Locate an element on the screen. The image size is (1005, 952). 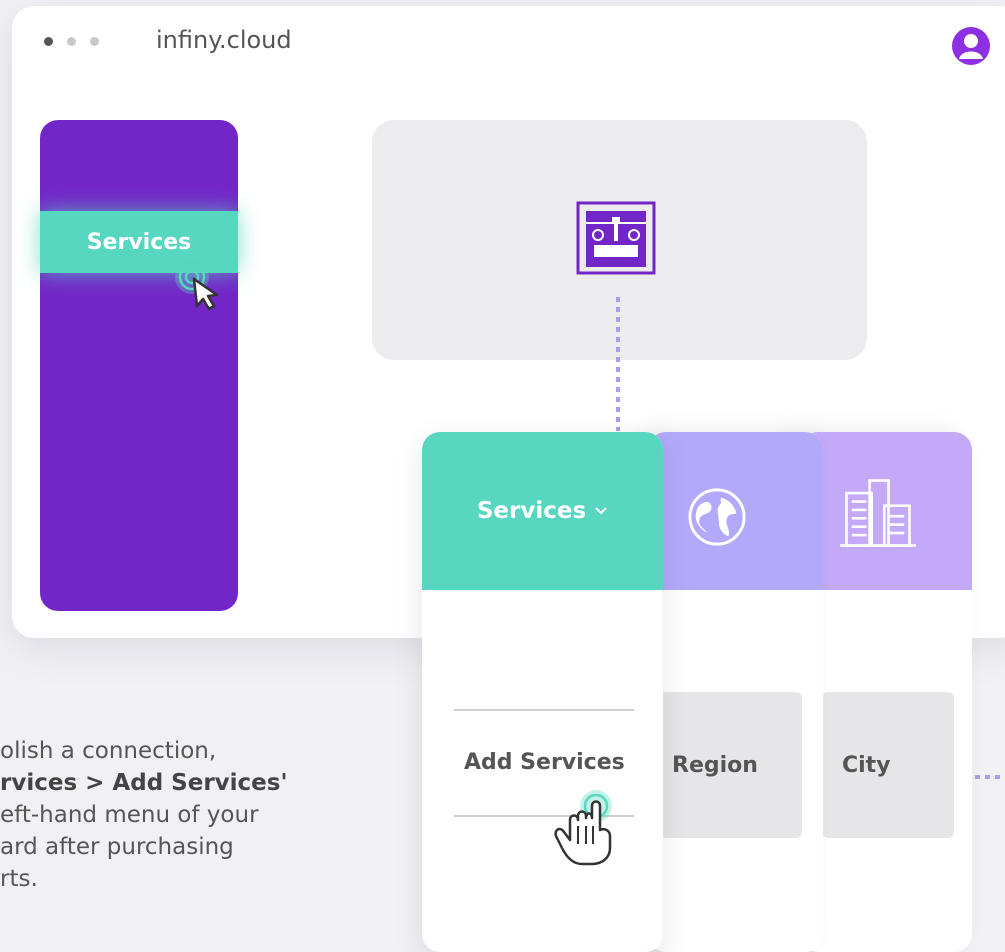
city-card: City is located at coordinates (886, 692).